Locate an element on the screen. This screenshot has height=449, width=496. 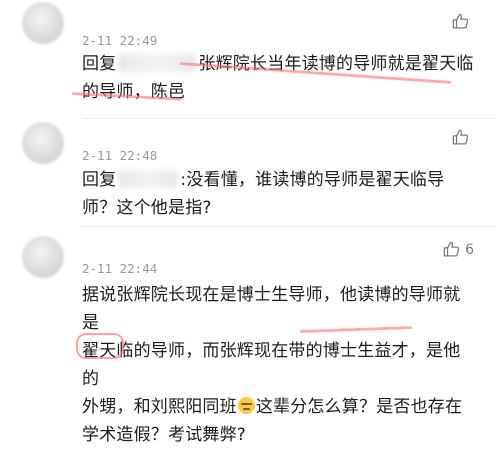
comment-line: 这辈分怎么算？是否也存在 is located at coordinates (359, 407).